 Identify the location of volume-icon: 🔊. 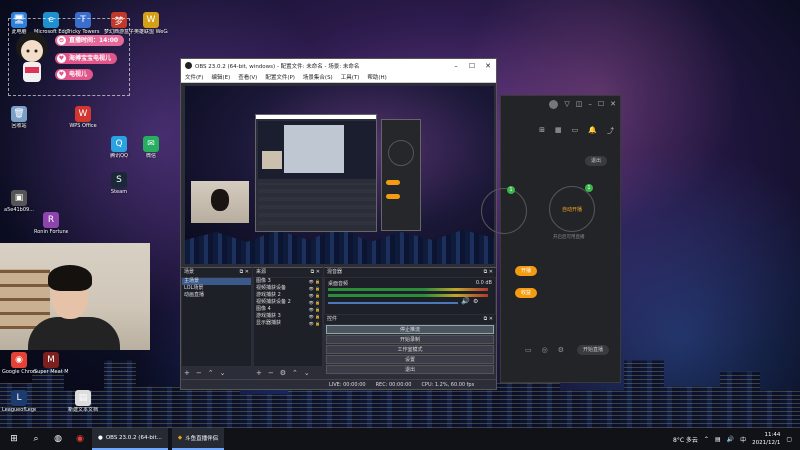
(730, 439).